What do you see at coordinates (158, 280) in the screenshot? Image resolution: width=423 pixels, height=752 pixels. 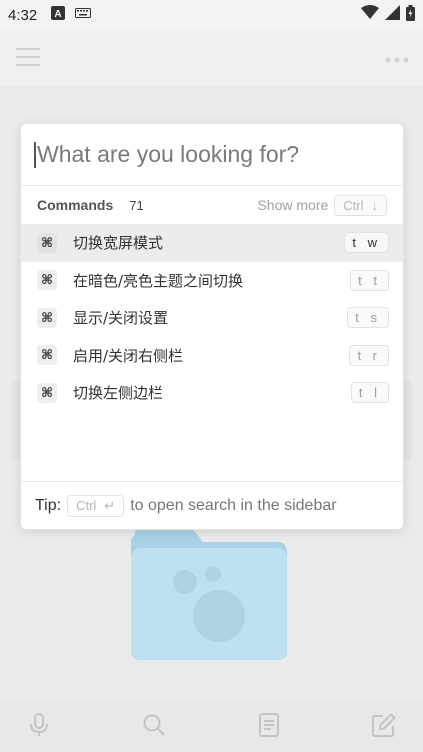 I see `command-label: 在暗色/亮色主题之间切换` at bounding box center [158, 280].